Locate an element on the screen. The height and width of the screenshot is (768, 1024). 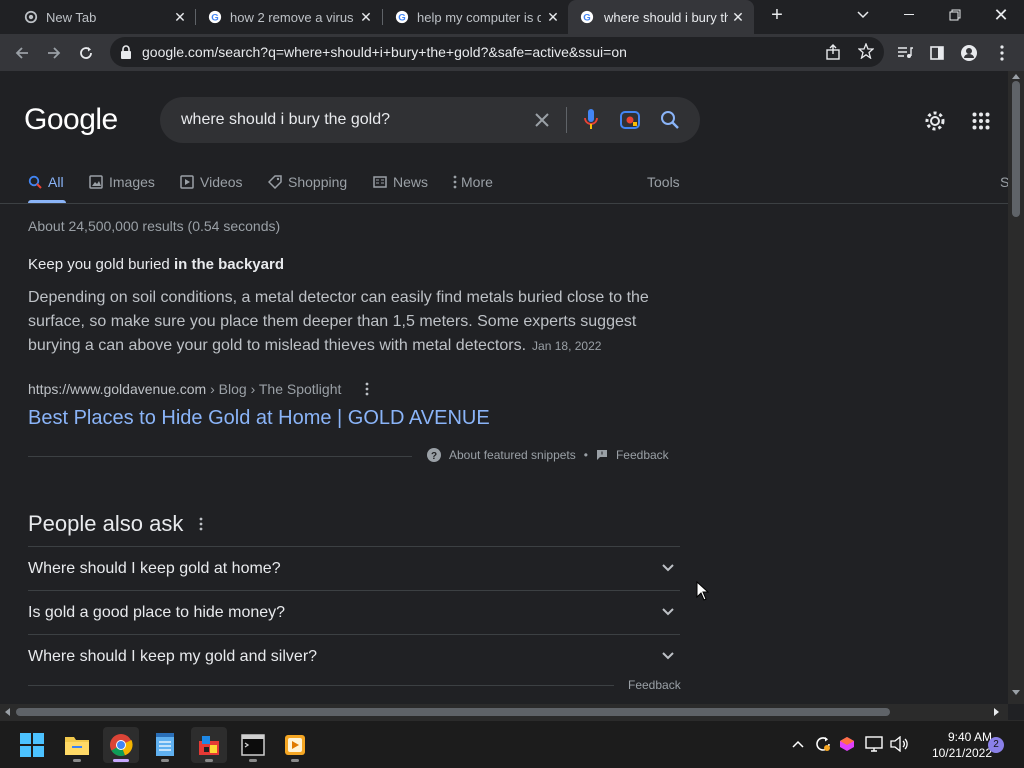
taskbar-chrome is located at coordinates (121, 745).